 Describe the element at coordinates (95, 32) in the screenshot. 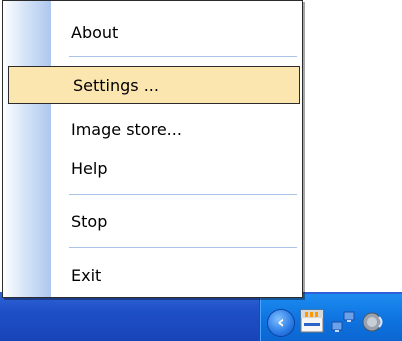

I see `menu-item-label: About` at that location.